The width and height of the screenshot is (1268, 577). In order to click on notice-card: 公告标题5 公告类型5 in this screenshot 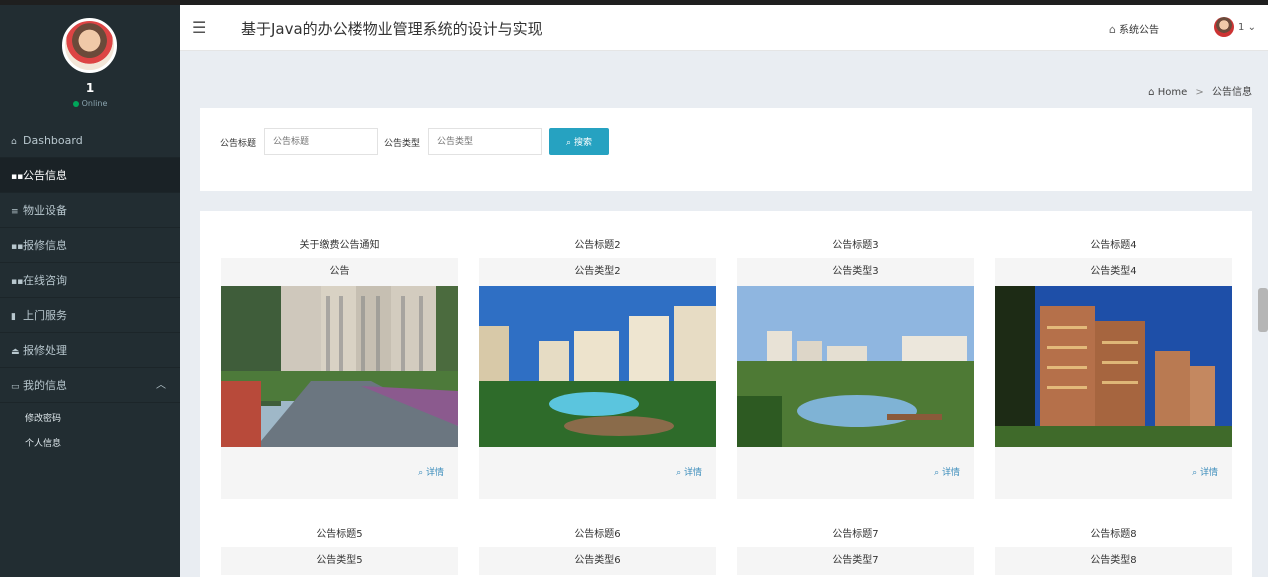, I will do `click(339, 549)`.